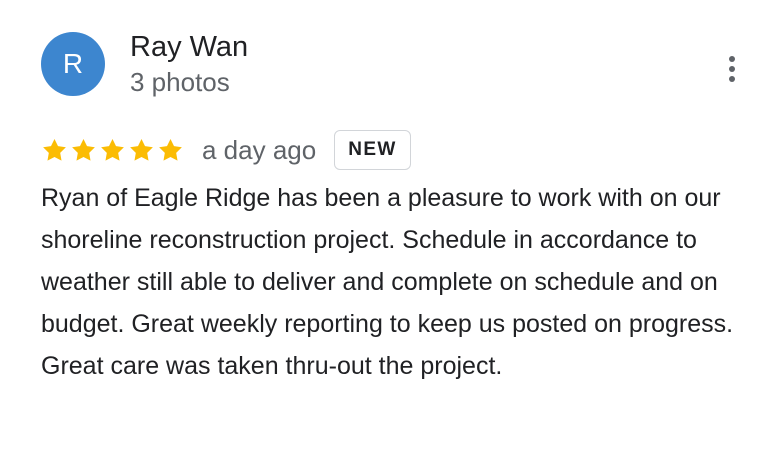 This screenshot has width=784, height=454. Describe the element at coordinates (259, 150) in the screenshot. I see `review-date: a day ago` at that location.